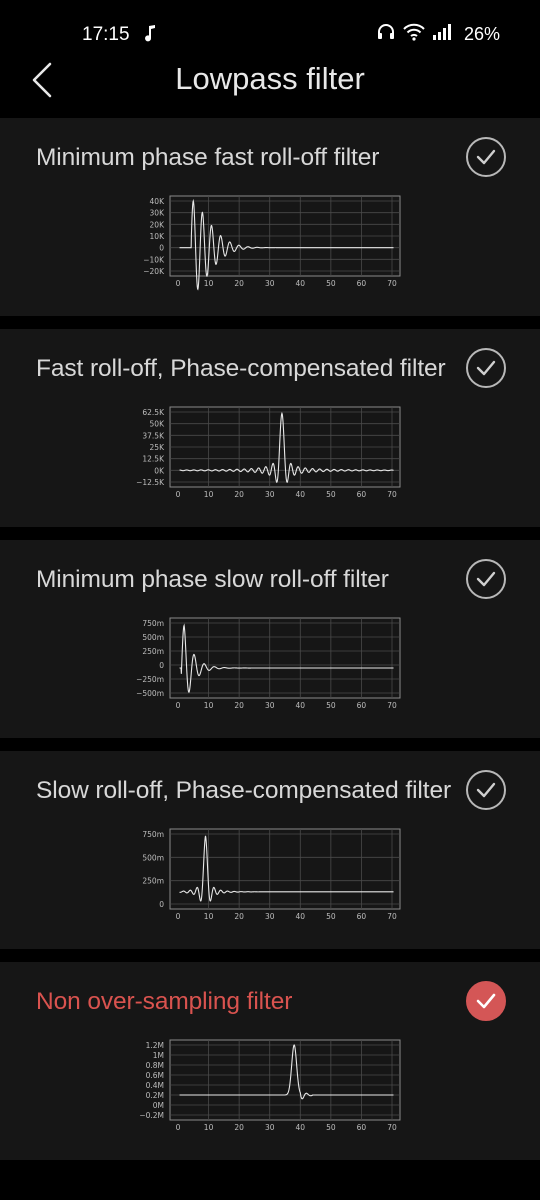 The height and width of the screenshot is (1200, 540). Describe the element at coordinates (155, 1095) in the screenshot. I see `y-tick-label: 0.2M` at that location.